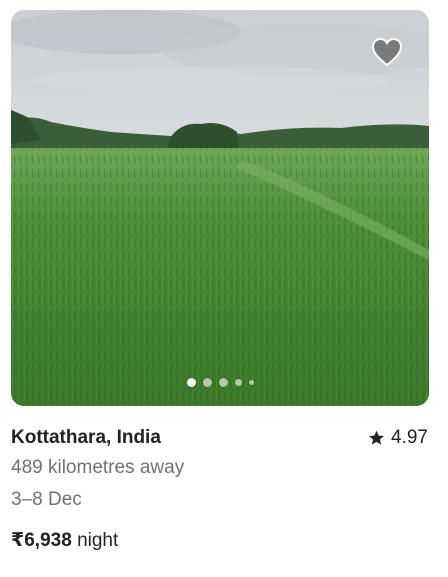  I want to click on listing-rating: 4.97, so click(398, 438).